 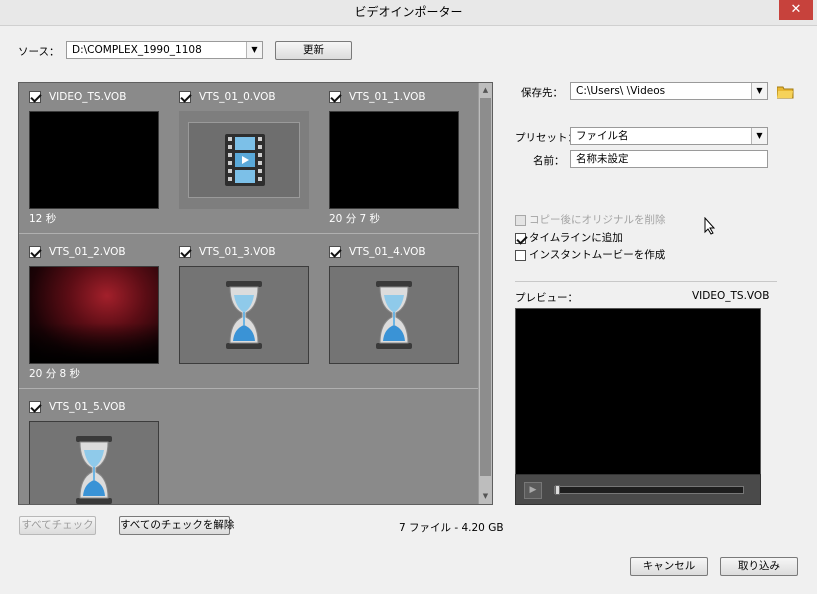 What do you see at coordinates (485, 90) in the screenshot?
I see `scroll-up-icon: ▲` at bounding box center [485, 90].